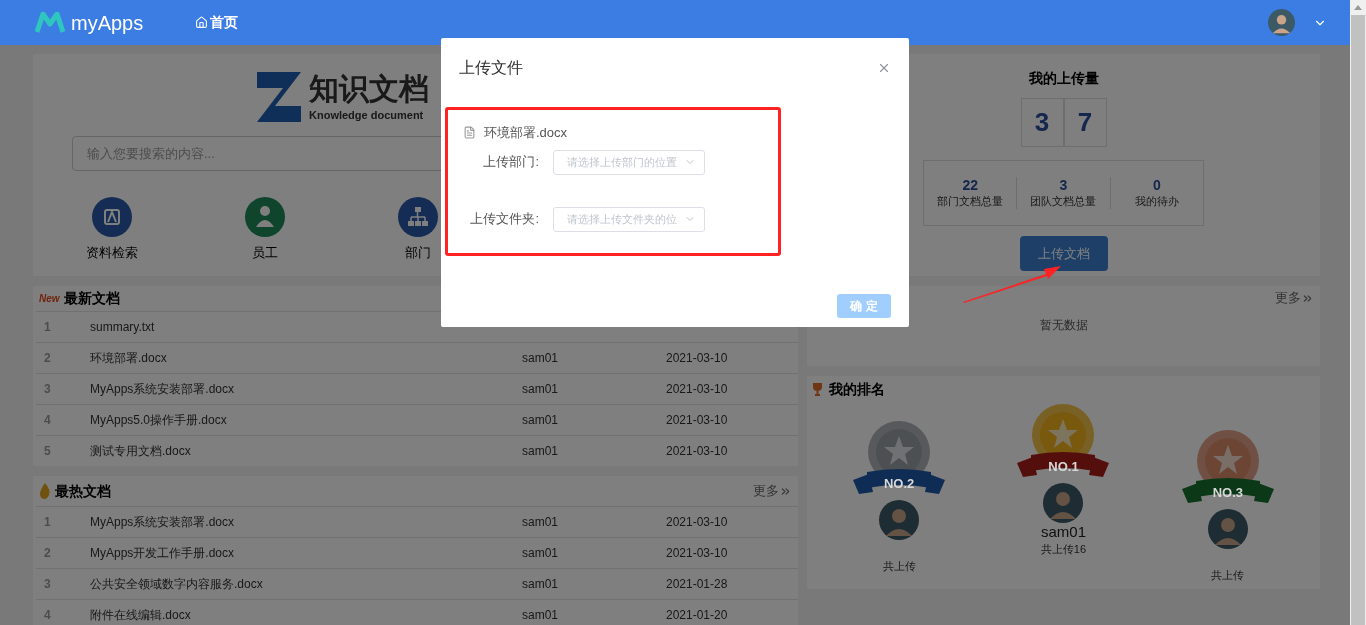 The width and height of the screenshot is (1366, 625). Describe the element at coordinates (1156, 184) in the screenshot. I see `stat-value: 0` at that location.